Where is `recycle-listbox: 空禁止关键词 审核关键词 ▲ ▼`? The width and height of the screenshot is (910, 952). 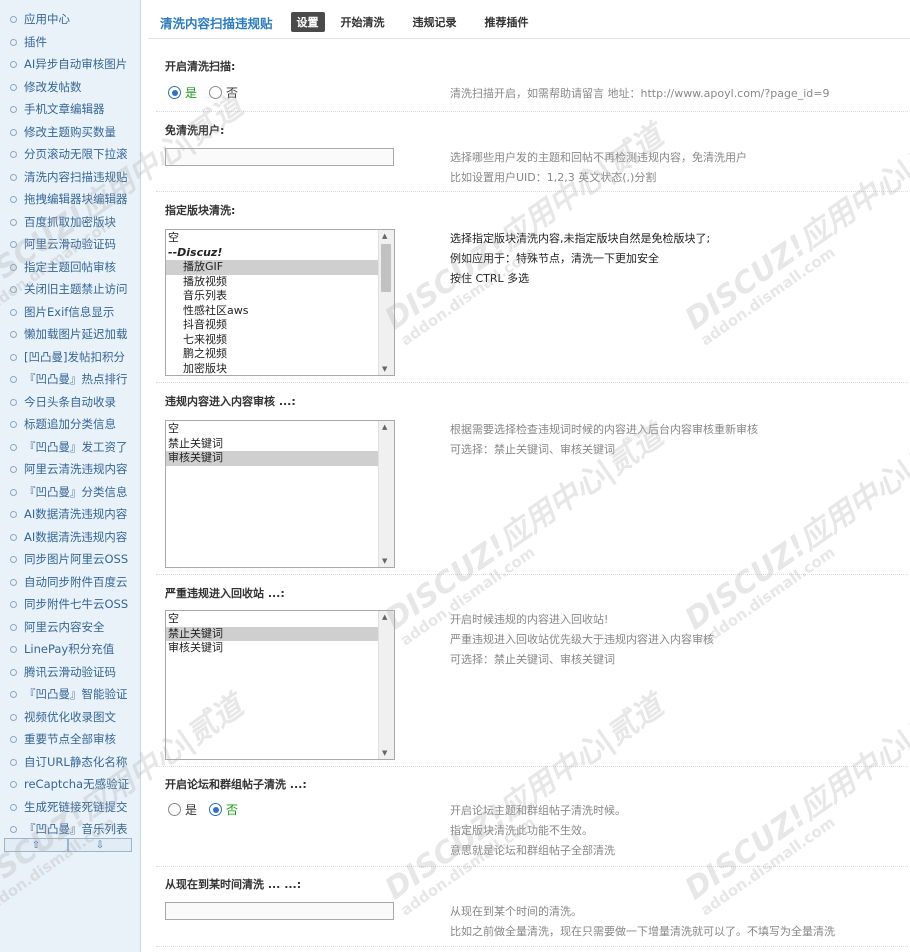 recycle-listbox: 空禁止关键词 审核关键词 ▲ ▼ is located at coordinates (280, 685).